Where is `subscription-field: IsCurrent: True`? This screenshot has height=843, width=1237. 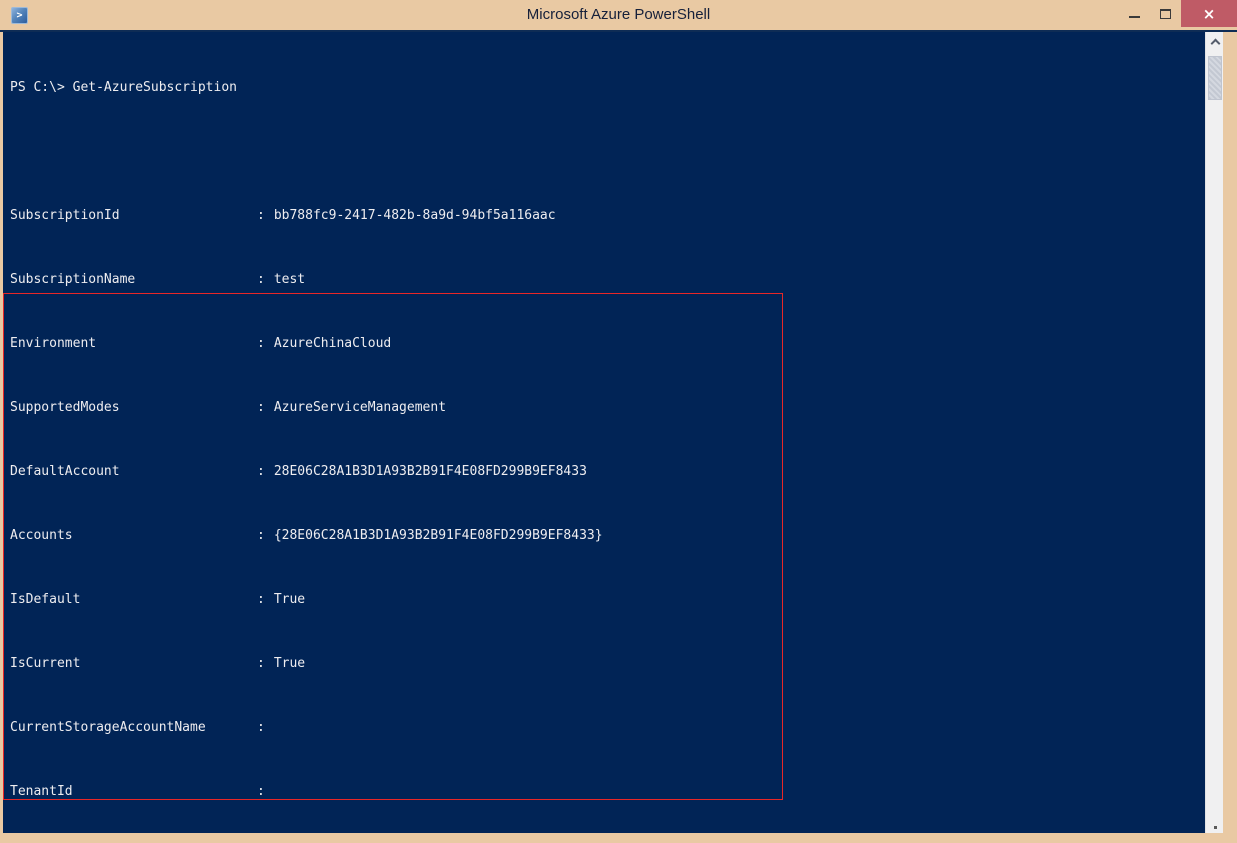 subscription-field: IsCurrent: True is located at coordinates (607, 664).